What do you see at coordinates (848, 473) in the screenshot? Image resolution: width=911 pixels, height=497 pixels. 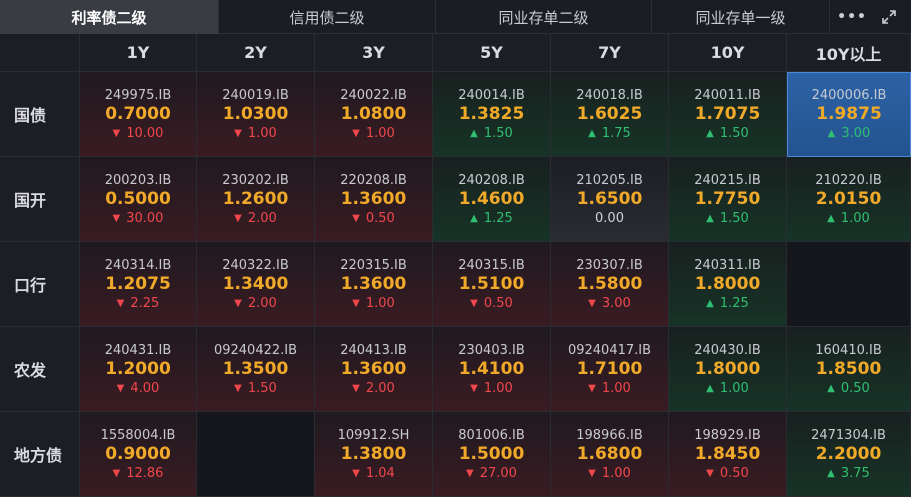 I see `yield-change: ▲ 3.75` at bounding box center [848, 473].